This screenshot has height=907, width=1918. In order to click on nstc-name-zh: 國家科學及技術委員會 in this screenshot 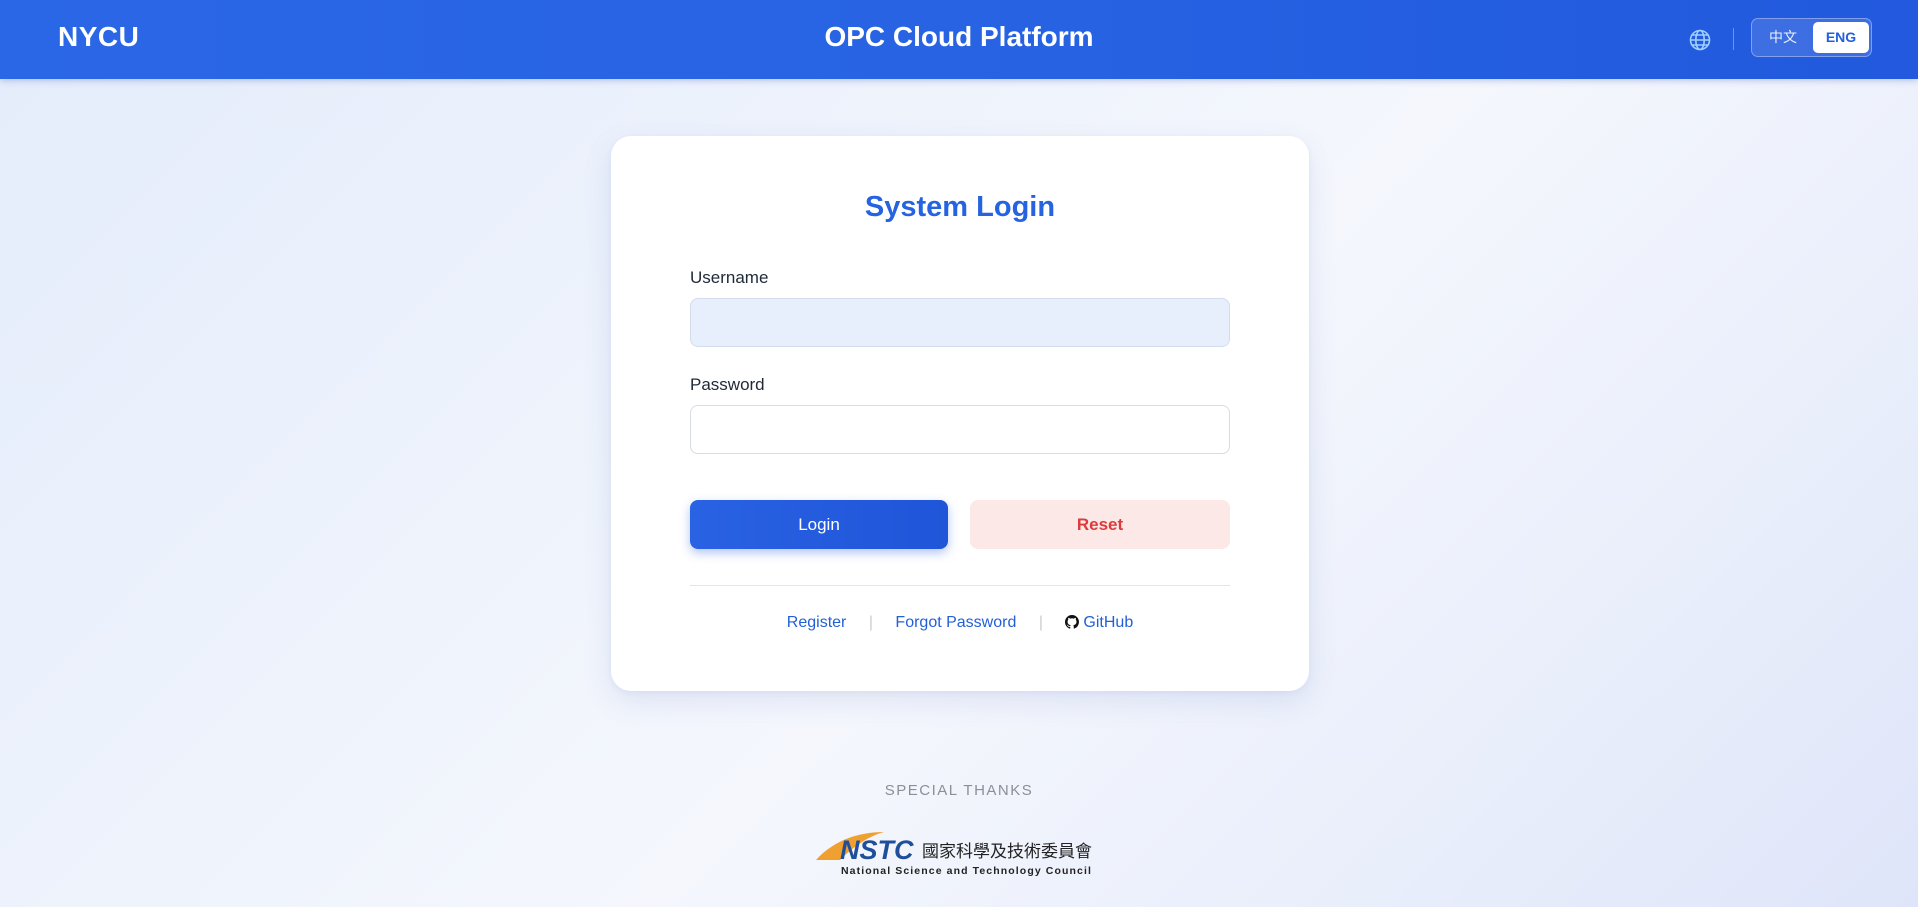, I will do `click(1007, 852)`.